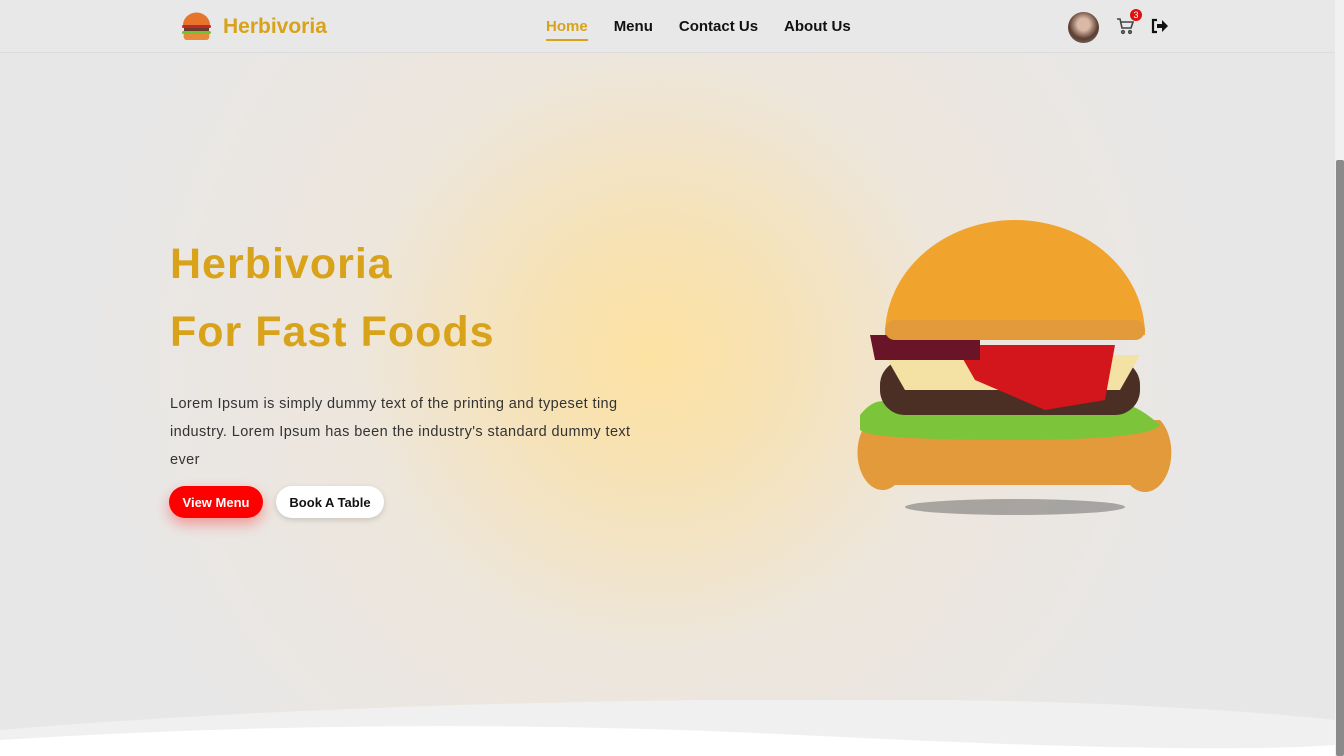 This screenshot has height=756, width=1344. I want to click on burger-icon, so click(196, 26).